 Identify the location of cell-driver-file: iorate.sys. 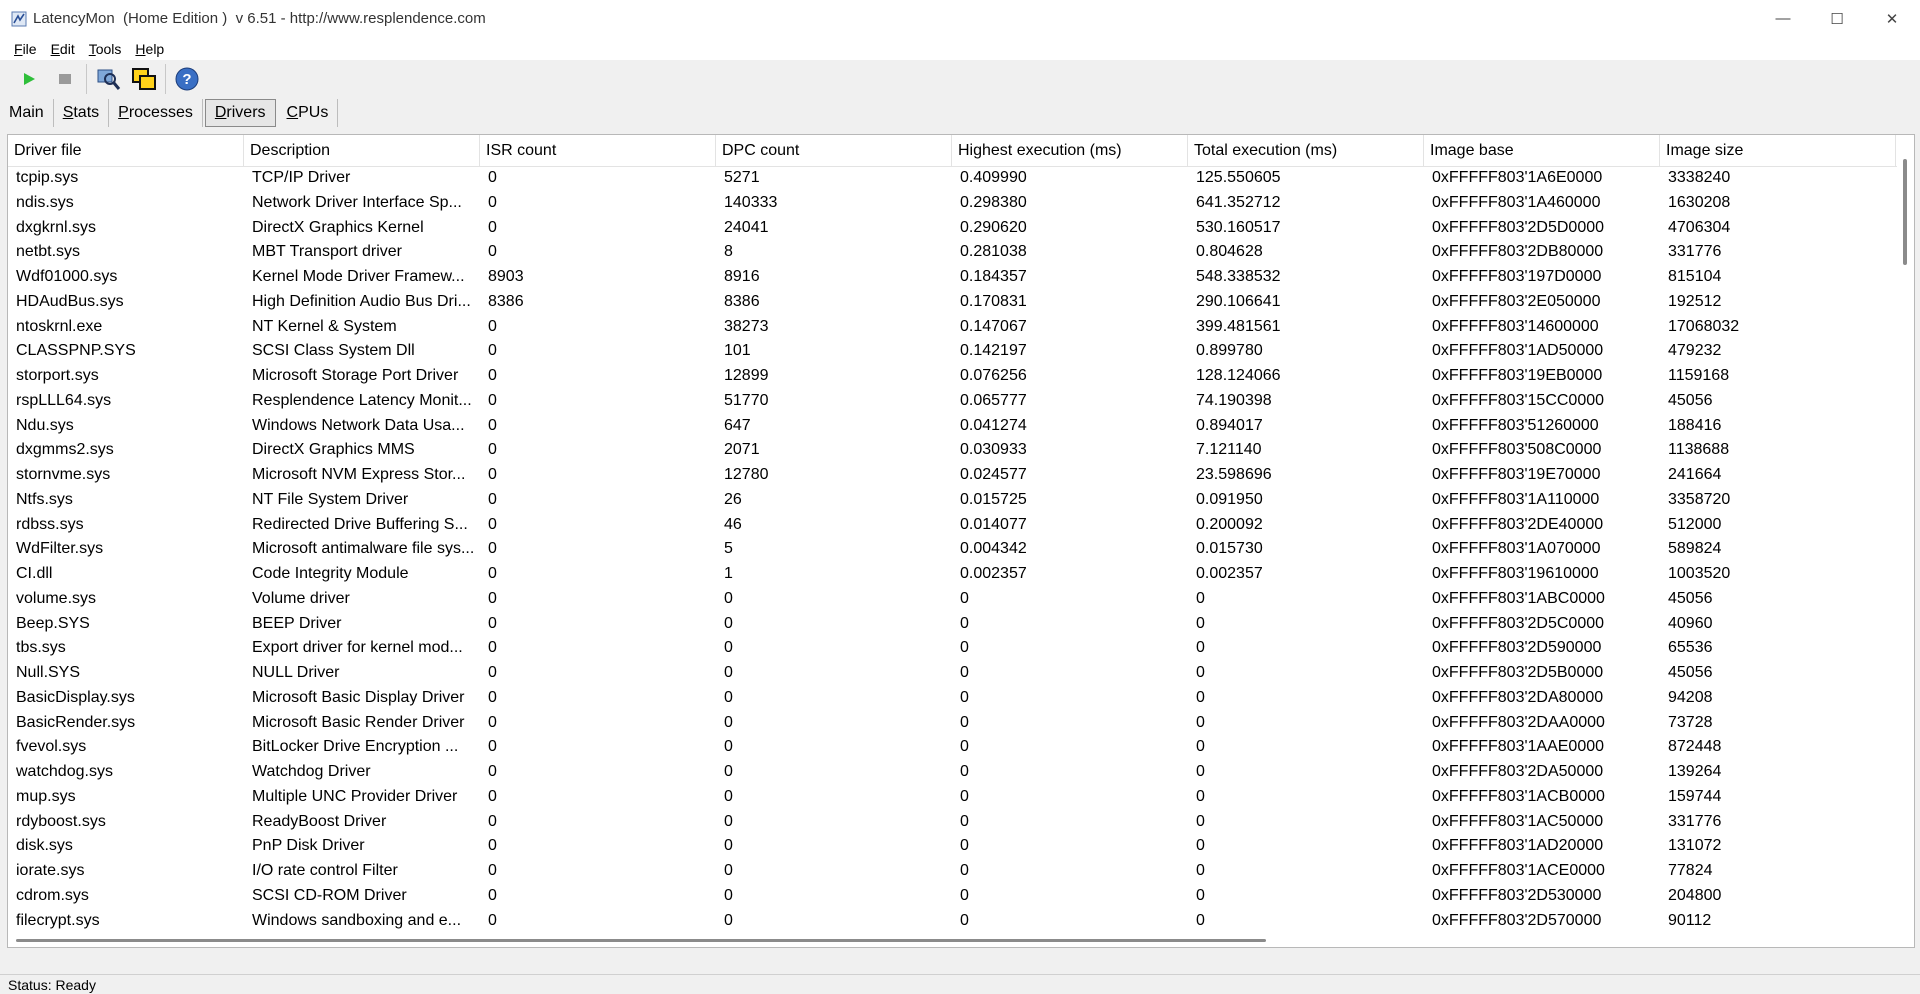
(50, 870).